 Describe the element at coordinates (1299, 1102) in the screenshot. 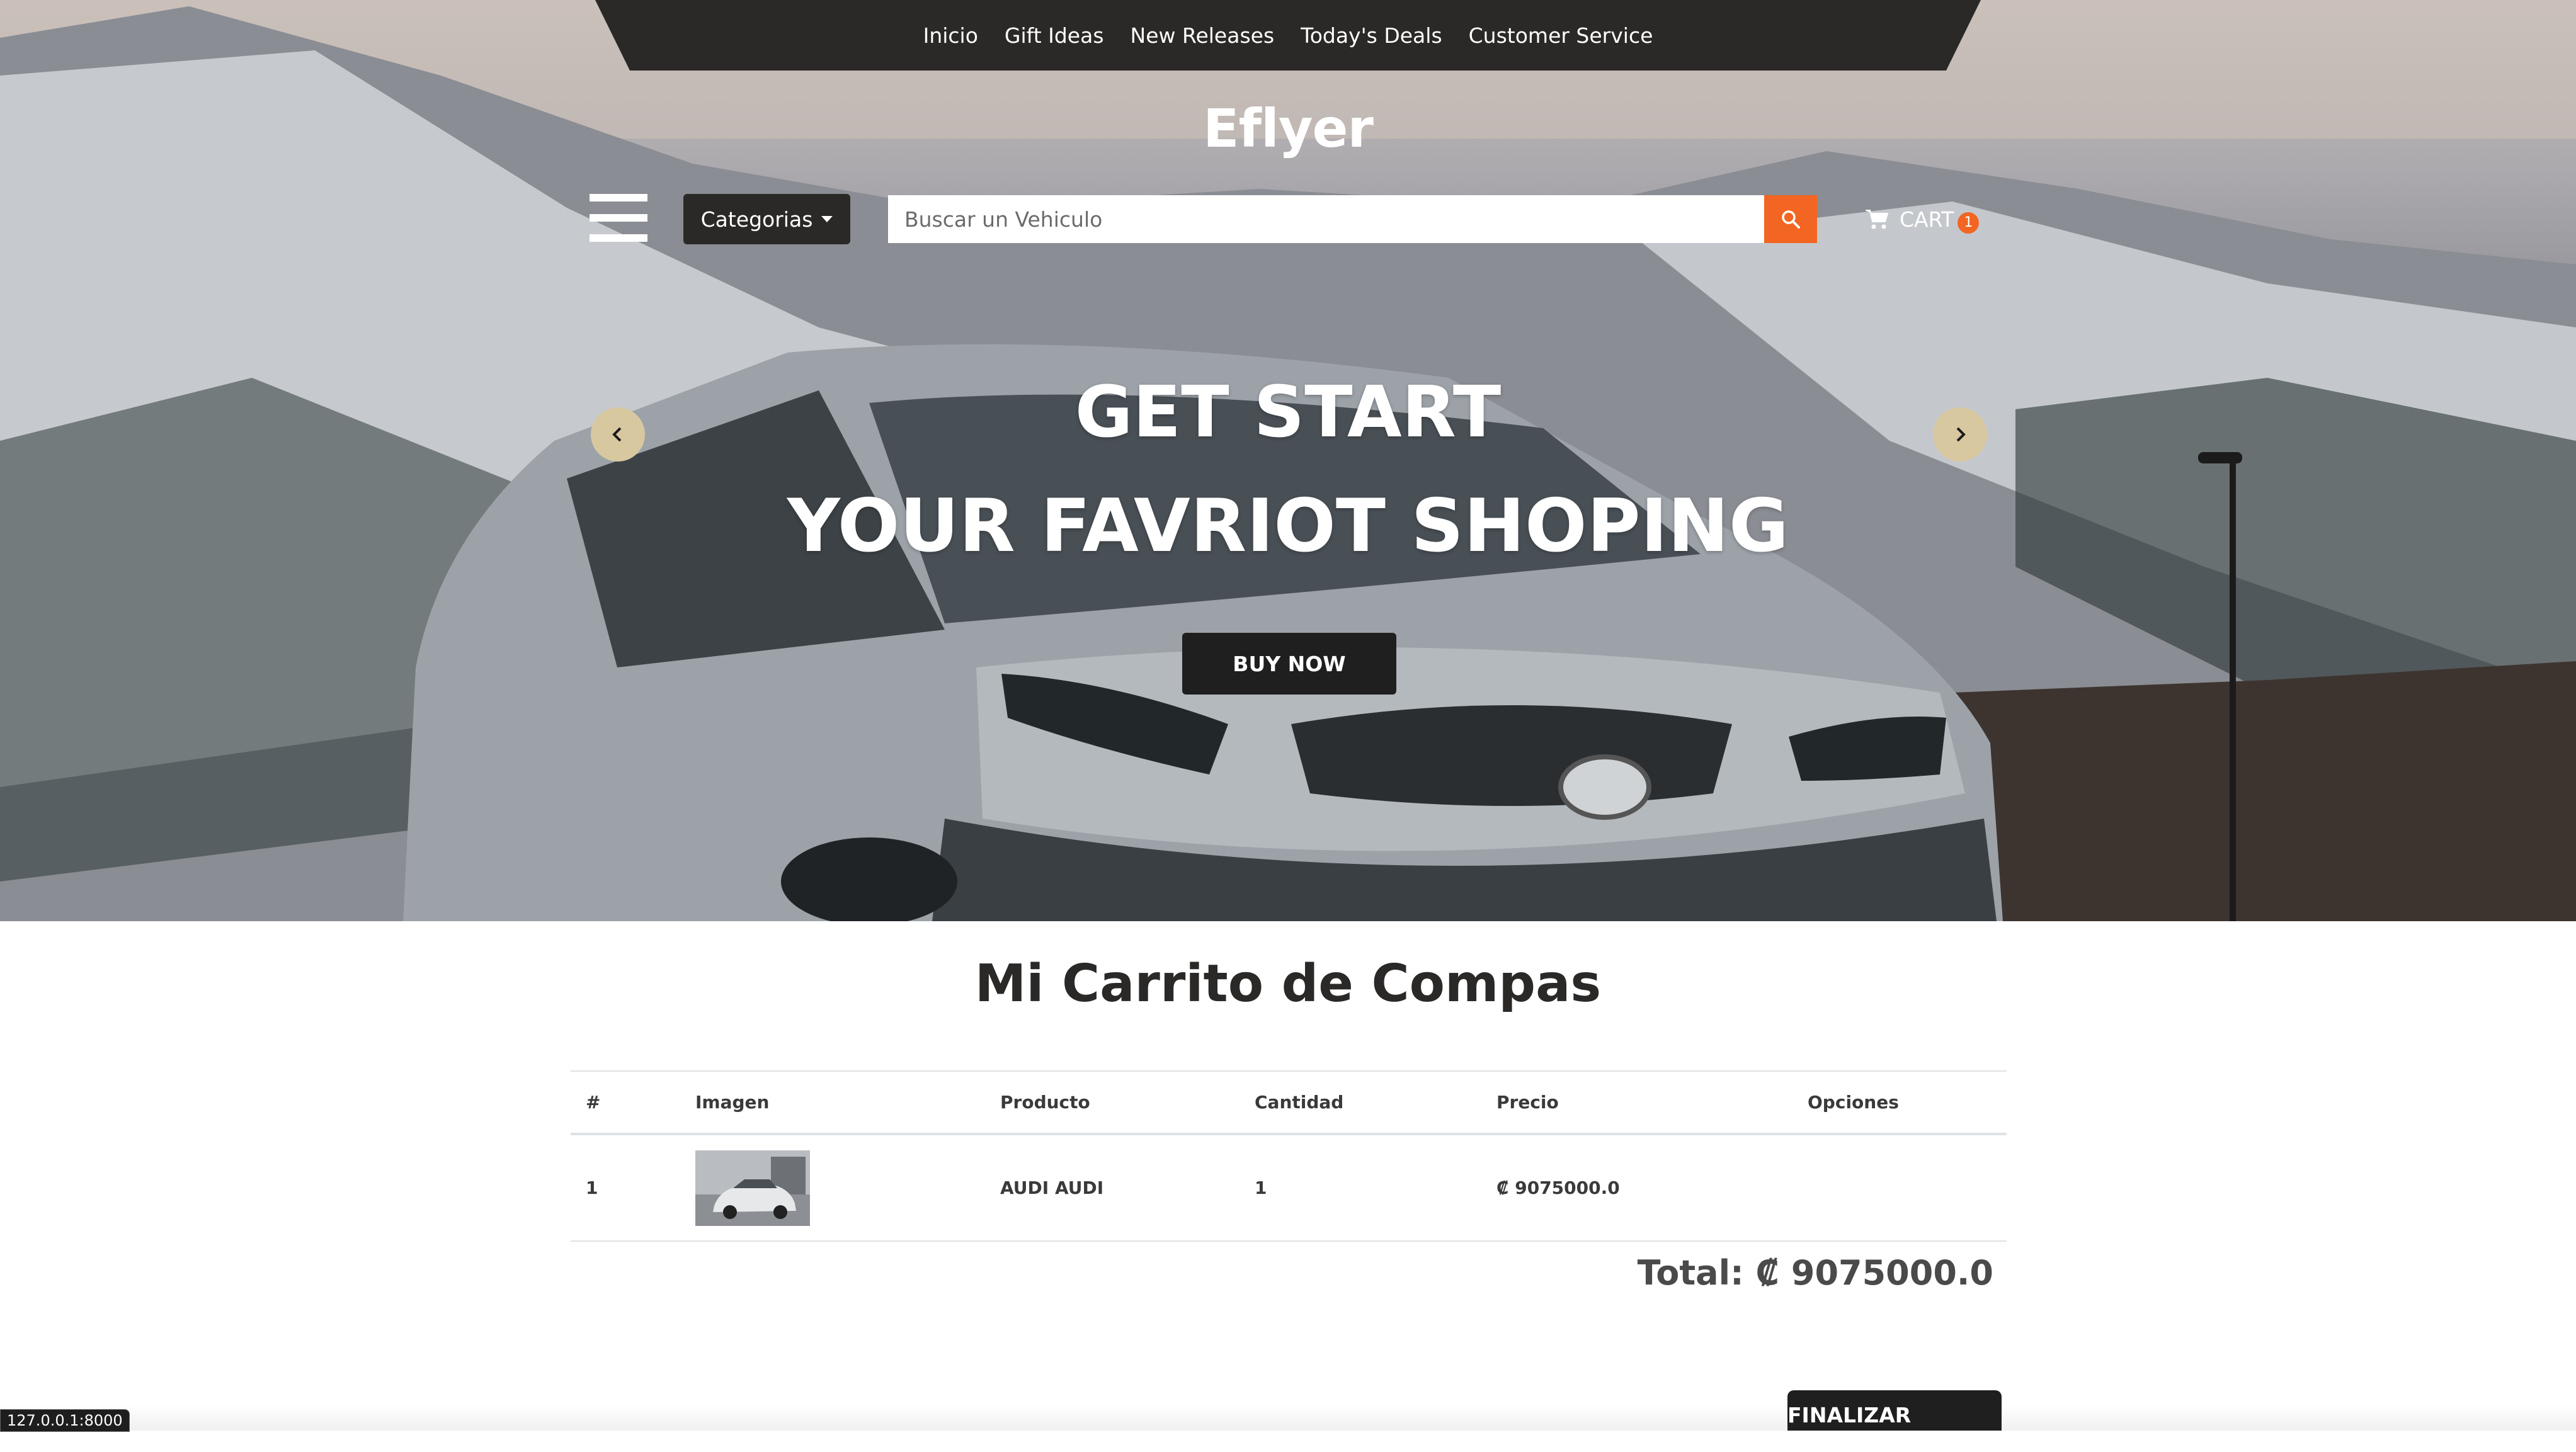

I see `column-header-quantity: Cantidad` at that location.